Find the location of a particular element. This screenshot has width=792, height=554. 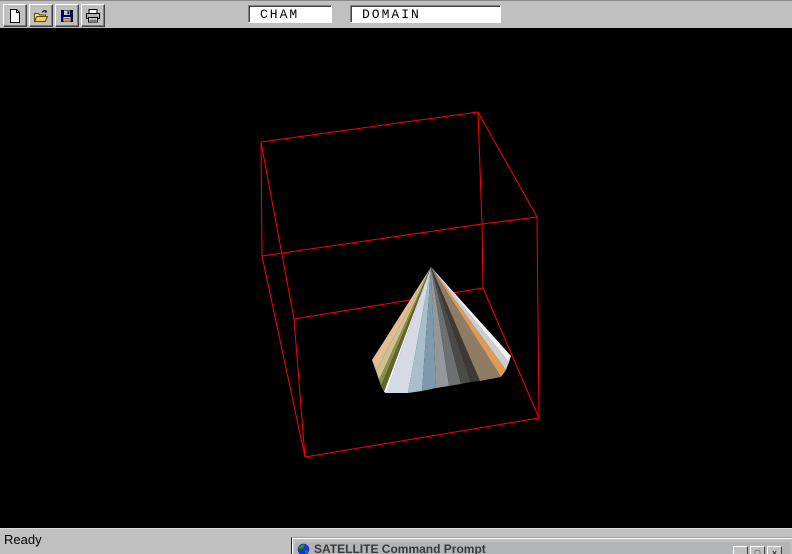

new-document-icon is located at coordinates (15, 15).